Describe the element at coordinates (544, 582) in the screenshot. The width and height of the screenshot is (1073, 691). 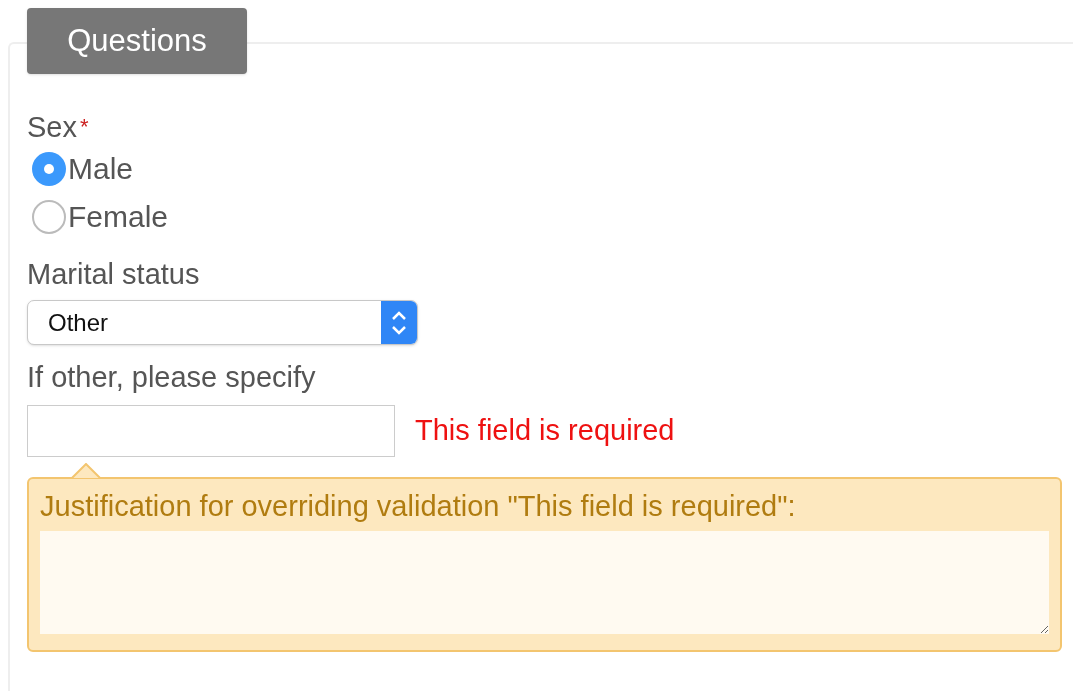
I see `justification-textarea` at that location.